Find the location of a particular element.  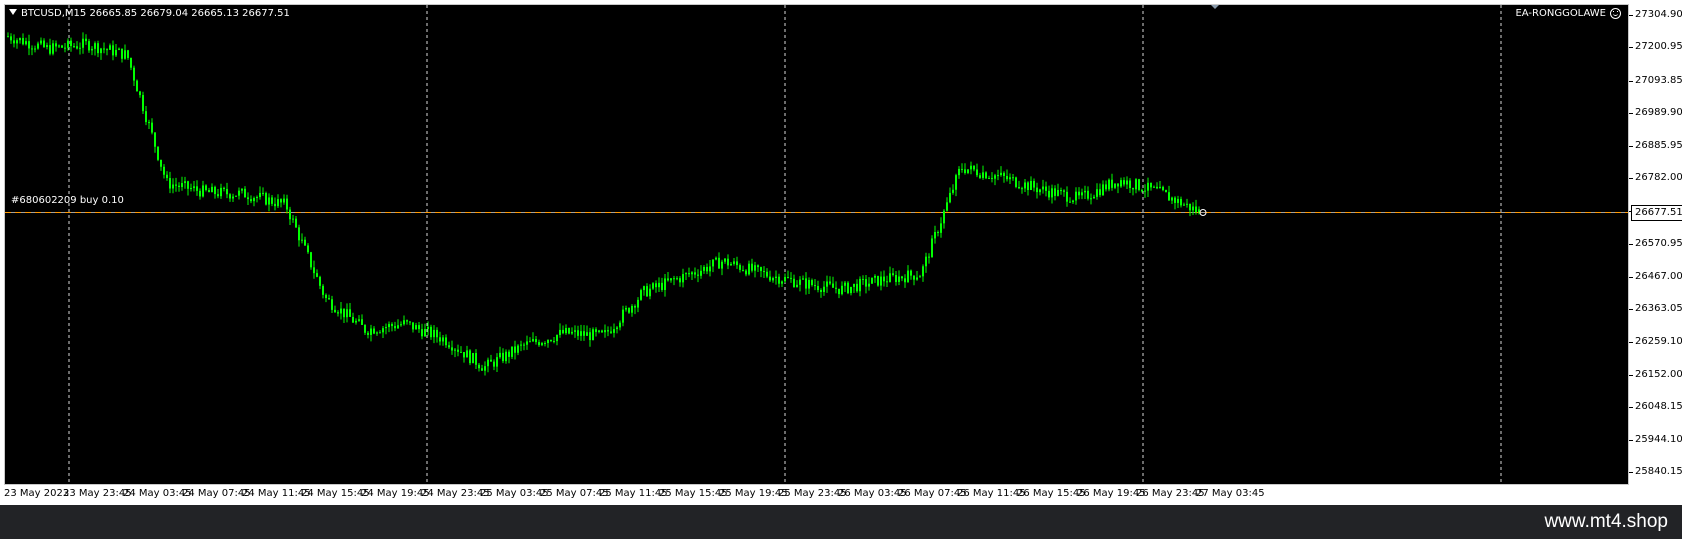

time-label: 26 May 15:45 is located at coordinates (1051, 493).